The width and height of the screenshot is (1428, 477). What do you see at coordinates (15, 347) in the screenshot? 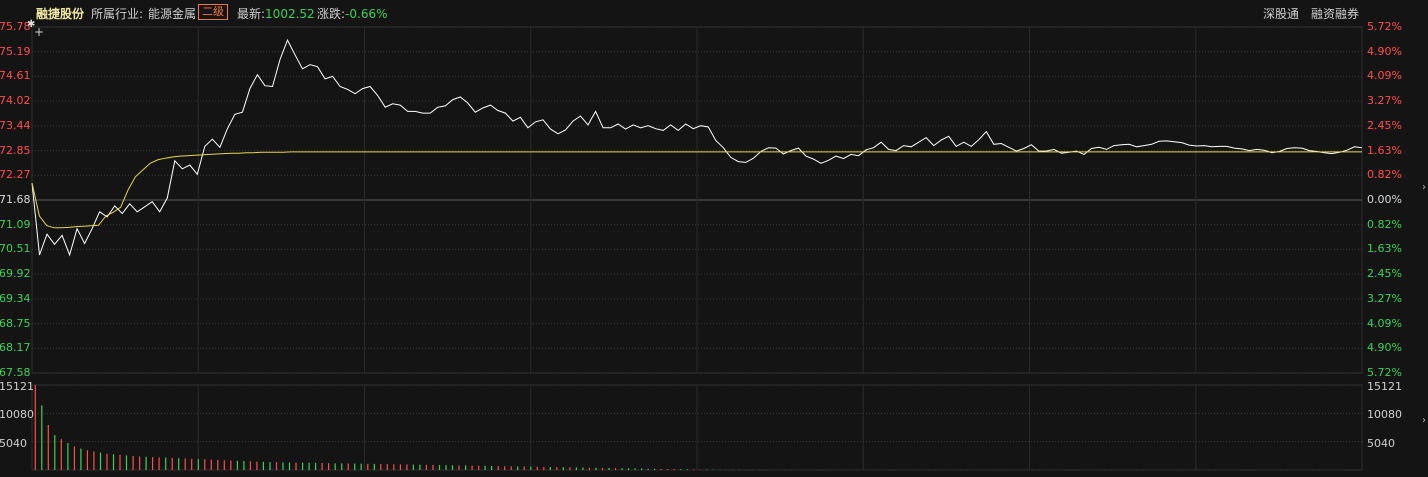
I see `price-axis-label: 68.17` at bounding box center [15, 347].